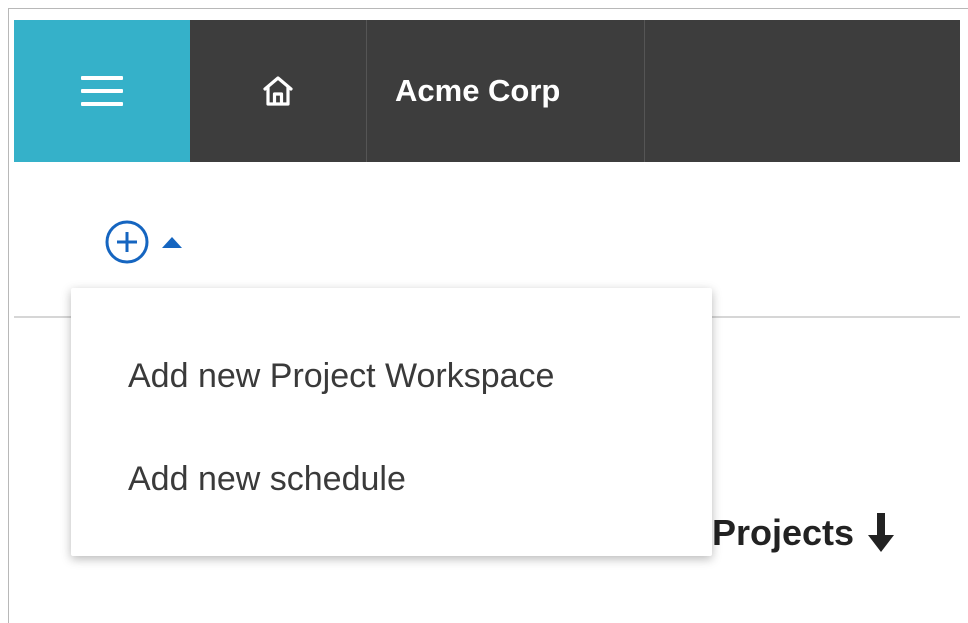  What do you see at coordinates (881, 532) in the screenshot?
I see `arrow-down-icon` at bounding box center [881, 532].